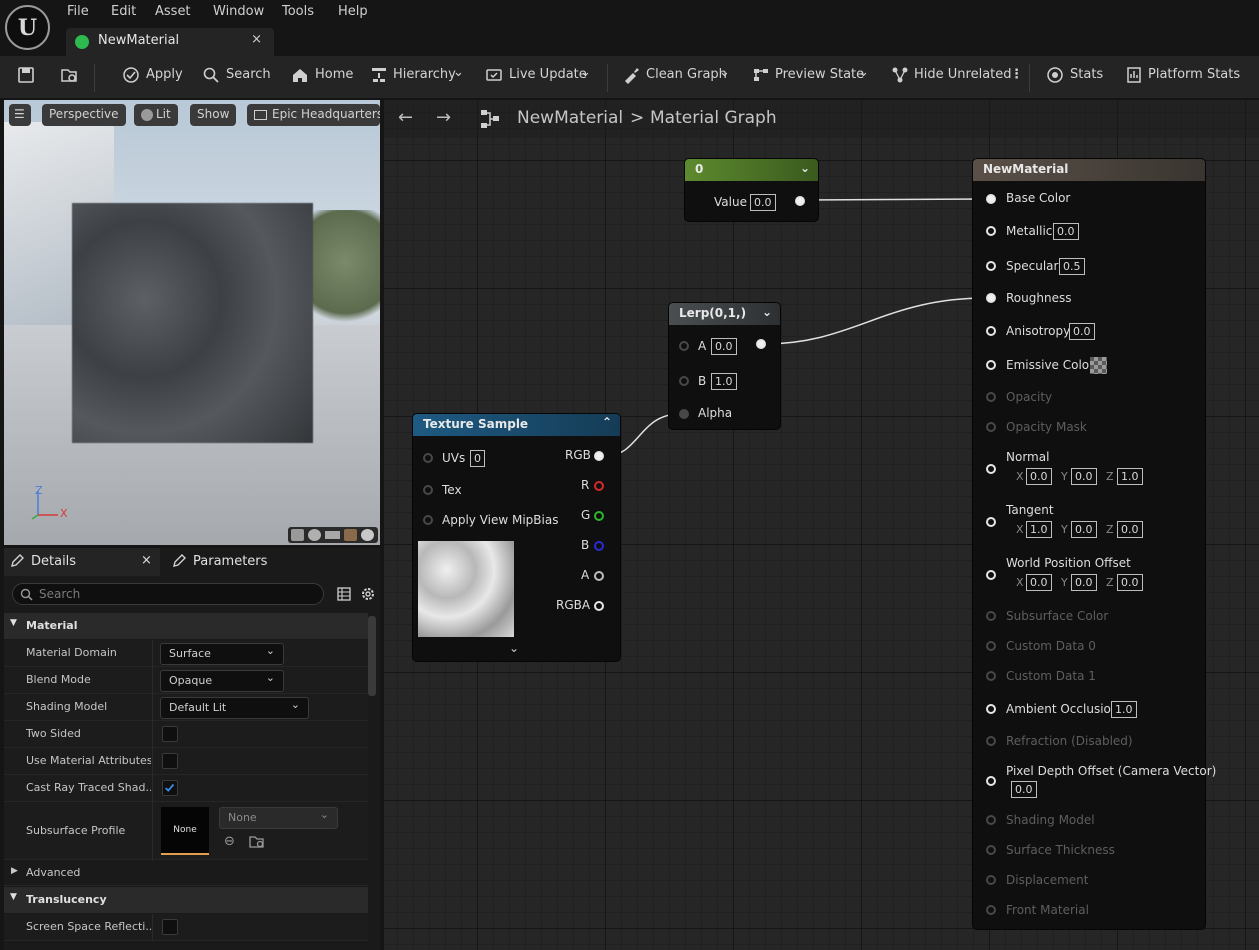 The width and height of the screenshot is (1259, 950). I want to click on tangent-z-input: 0.0, so click(1130, 529).